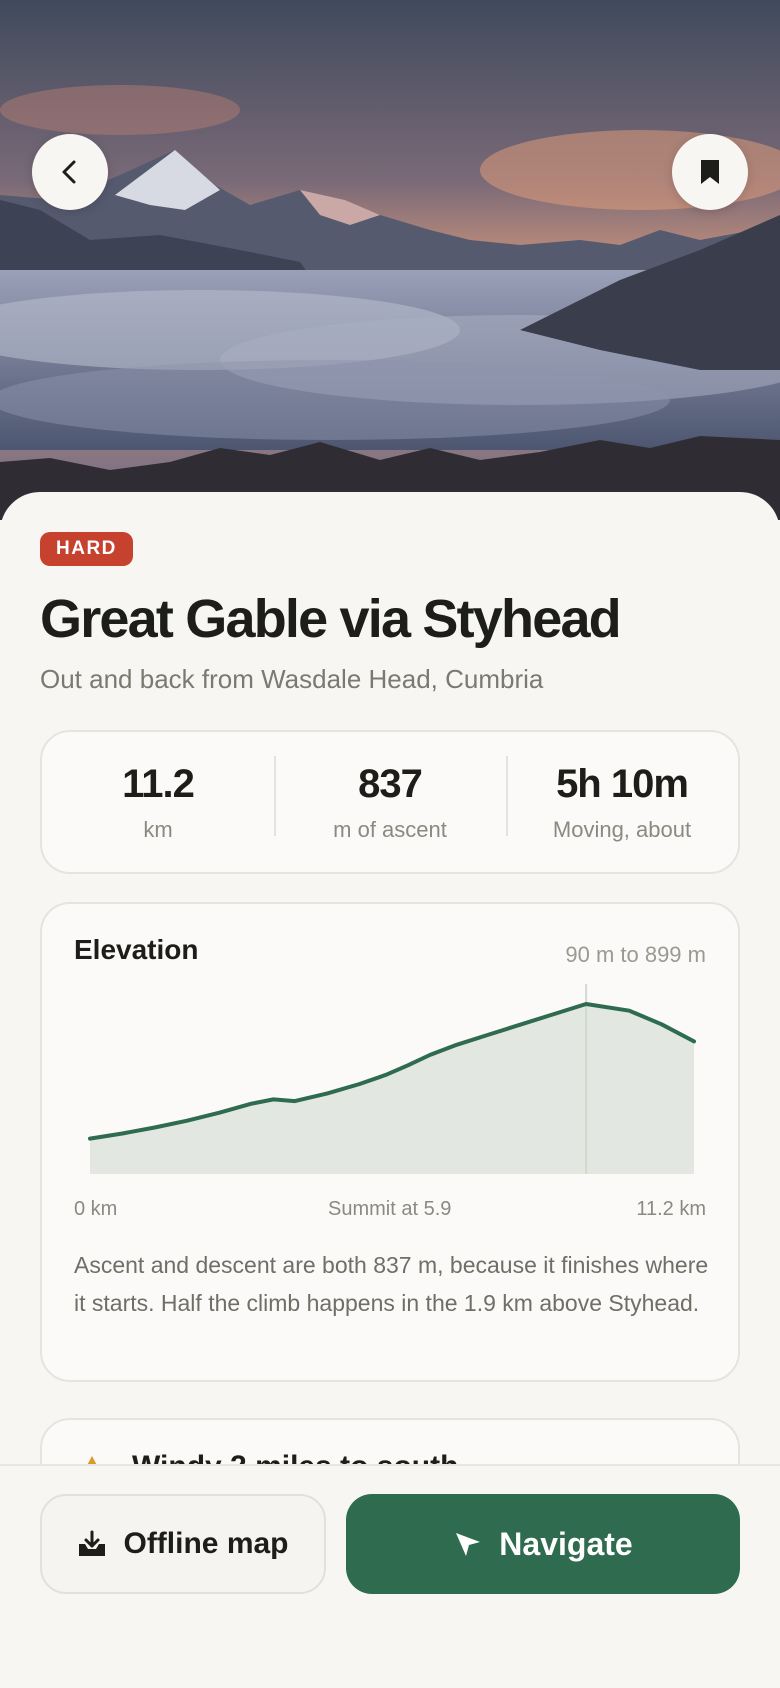 The image size is (780, 1688). I want to click on navigation-arrow-icon, so click(468, 1544).